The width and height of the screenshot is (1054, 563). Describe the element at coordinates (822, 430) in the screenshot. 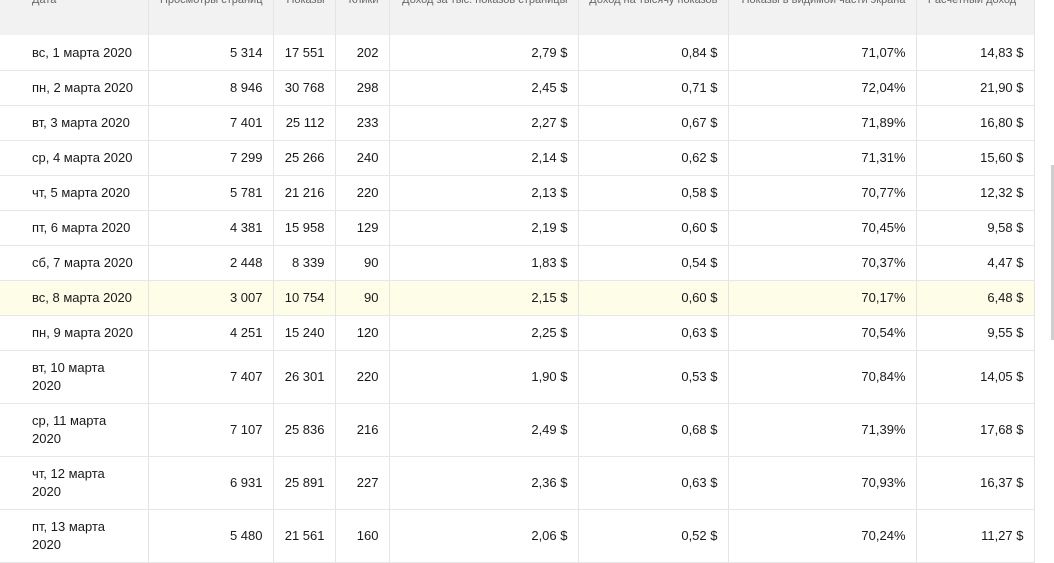

I see `cell-viewability: 71,39%` at that location.